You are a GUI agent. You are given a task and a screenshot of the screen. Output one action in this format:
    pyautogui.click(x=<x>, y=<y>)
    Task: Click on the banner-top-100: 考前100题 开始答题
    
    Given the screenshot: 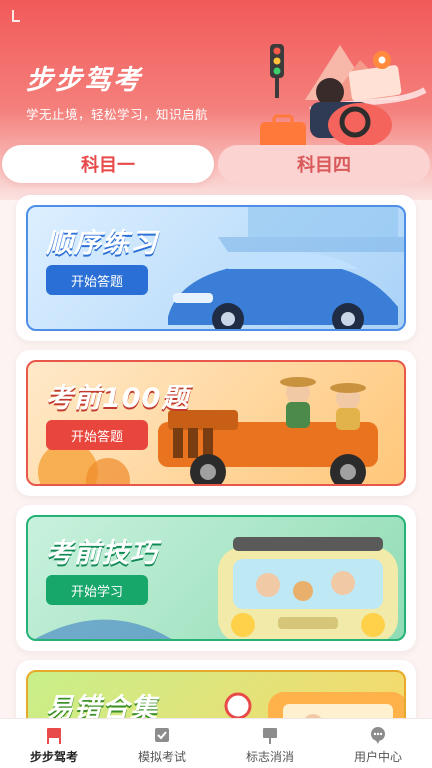 What is the action you would take?
    pyautogui.click(x=216, y=423)
    